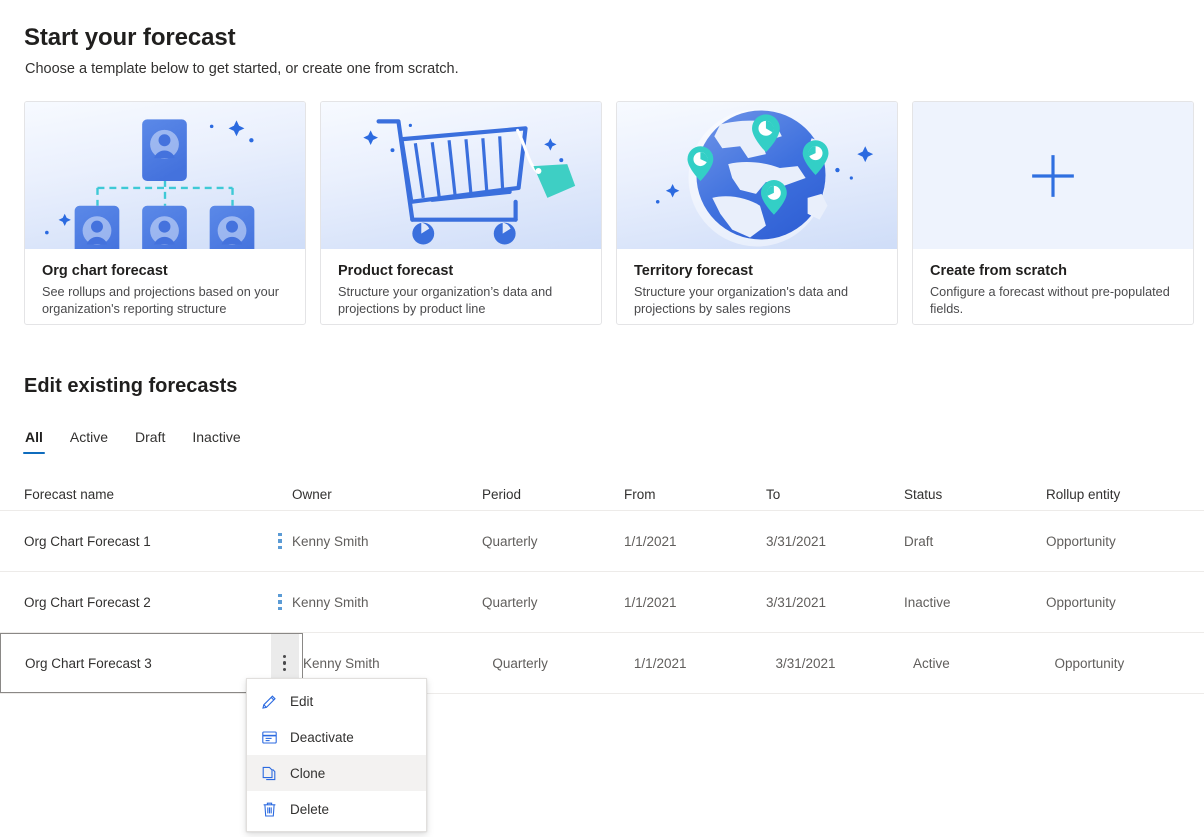 Image resolution: width=1204 pixels, height=837 pixels. I want to click on pencil-icon, so click(269, 701).